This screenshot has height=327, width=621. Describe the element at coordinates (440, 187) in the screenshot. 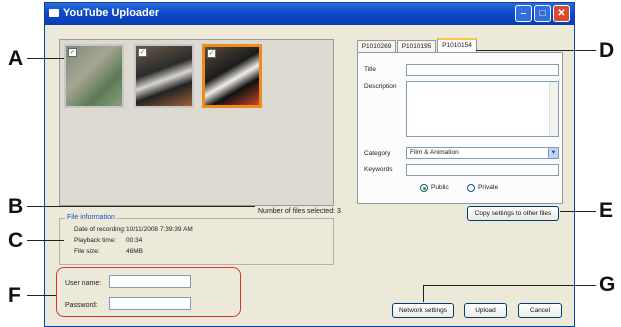

I see `public-radio-label: Public` at that location.